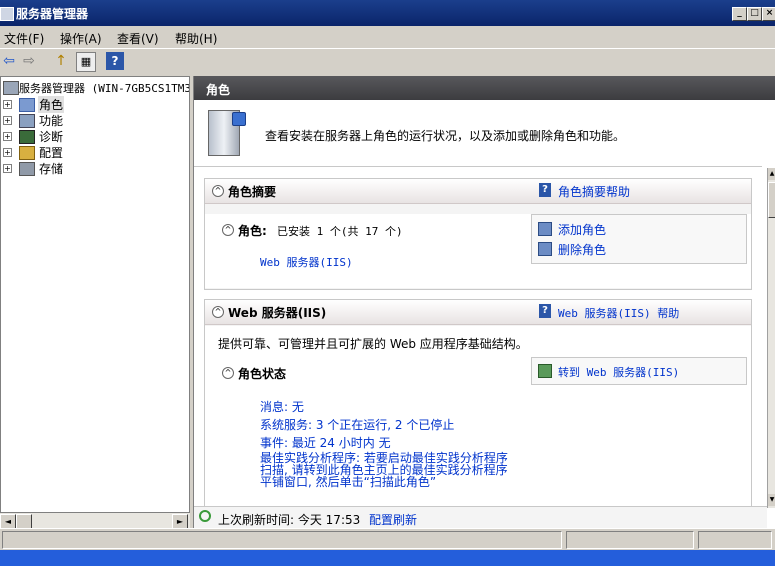 This screenshot has width=775, height=566. What do you see at coordinates (52, 14) in the screenshot?
I see `window-title: 服务器管理器` at bounding box center [52, 14].